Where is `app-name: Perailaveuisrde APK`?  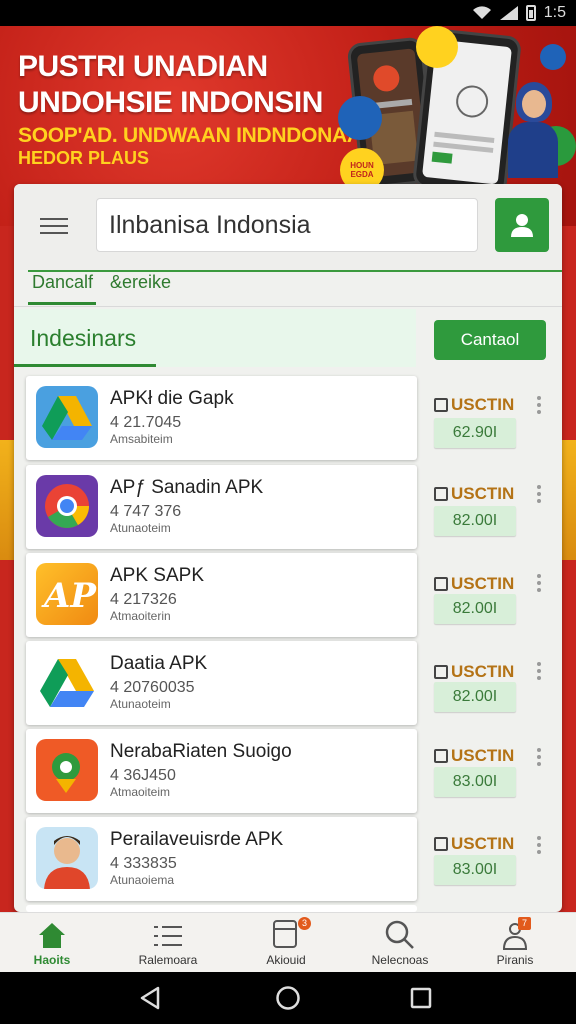
app-name: Perailaveuisrde APK is located at coordinates (197, 839).